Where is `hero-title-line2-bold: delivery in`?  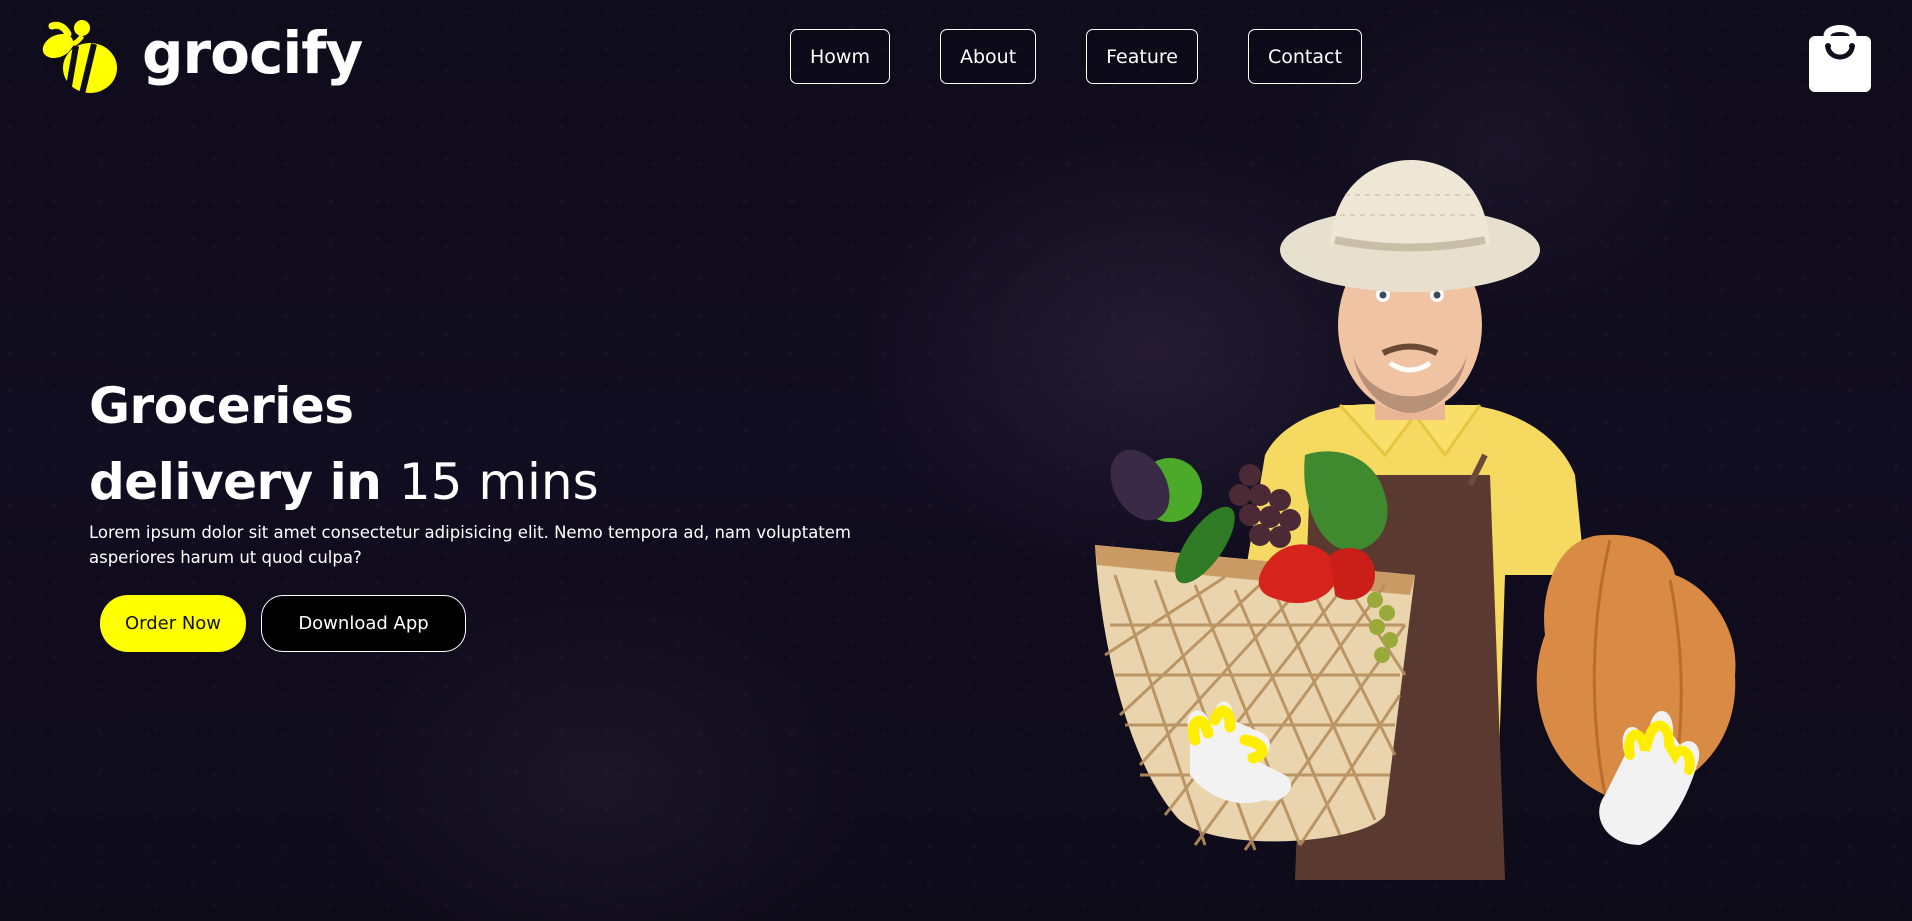 hero-title-line2-bold: delivery in is located at coordinates (235, 482).